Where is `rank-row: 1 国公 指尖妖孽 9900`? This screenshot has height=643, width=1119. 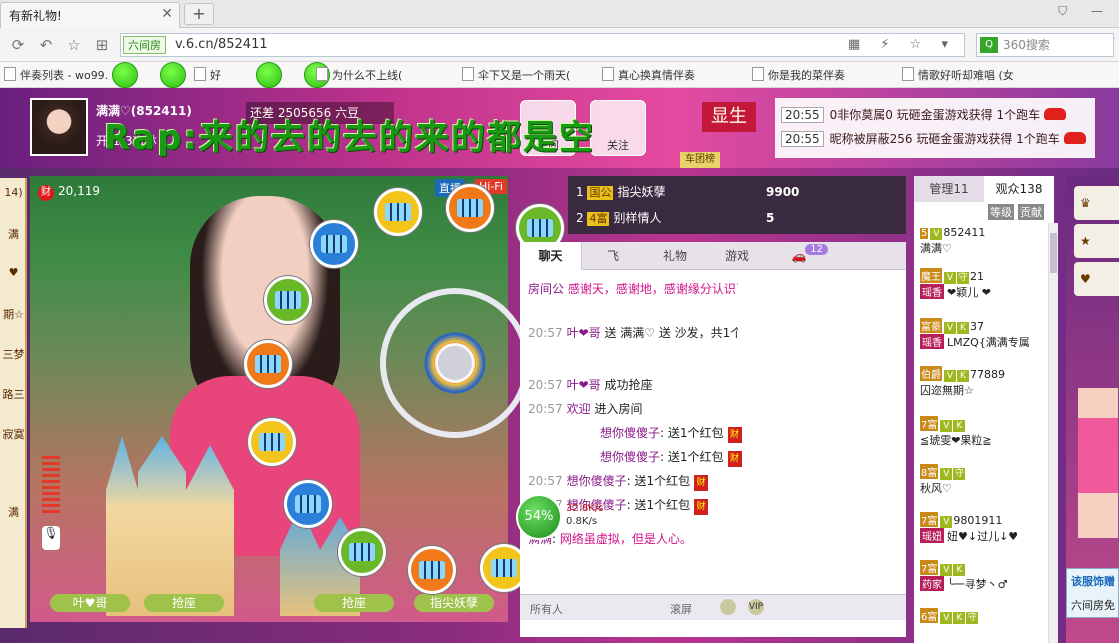 rank-row: 1 国公 指尖妖孽 9900 is located at coordinates (736, 192).